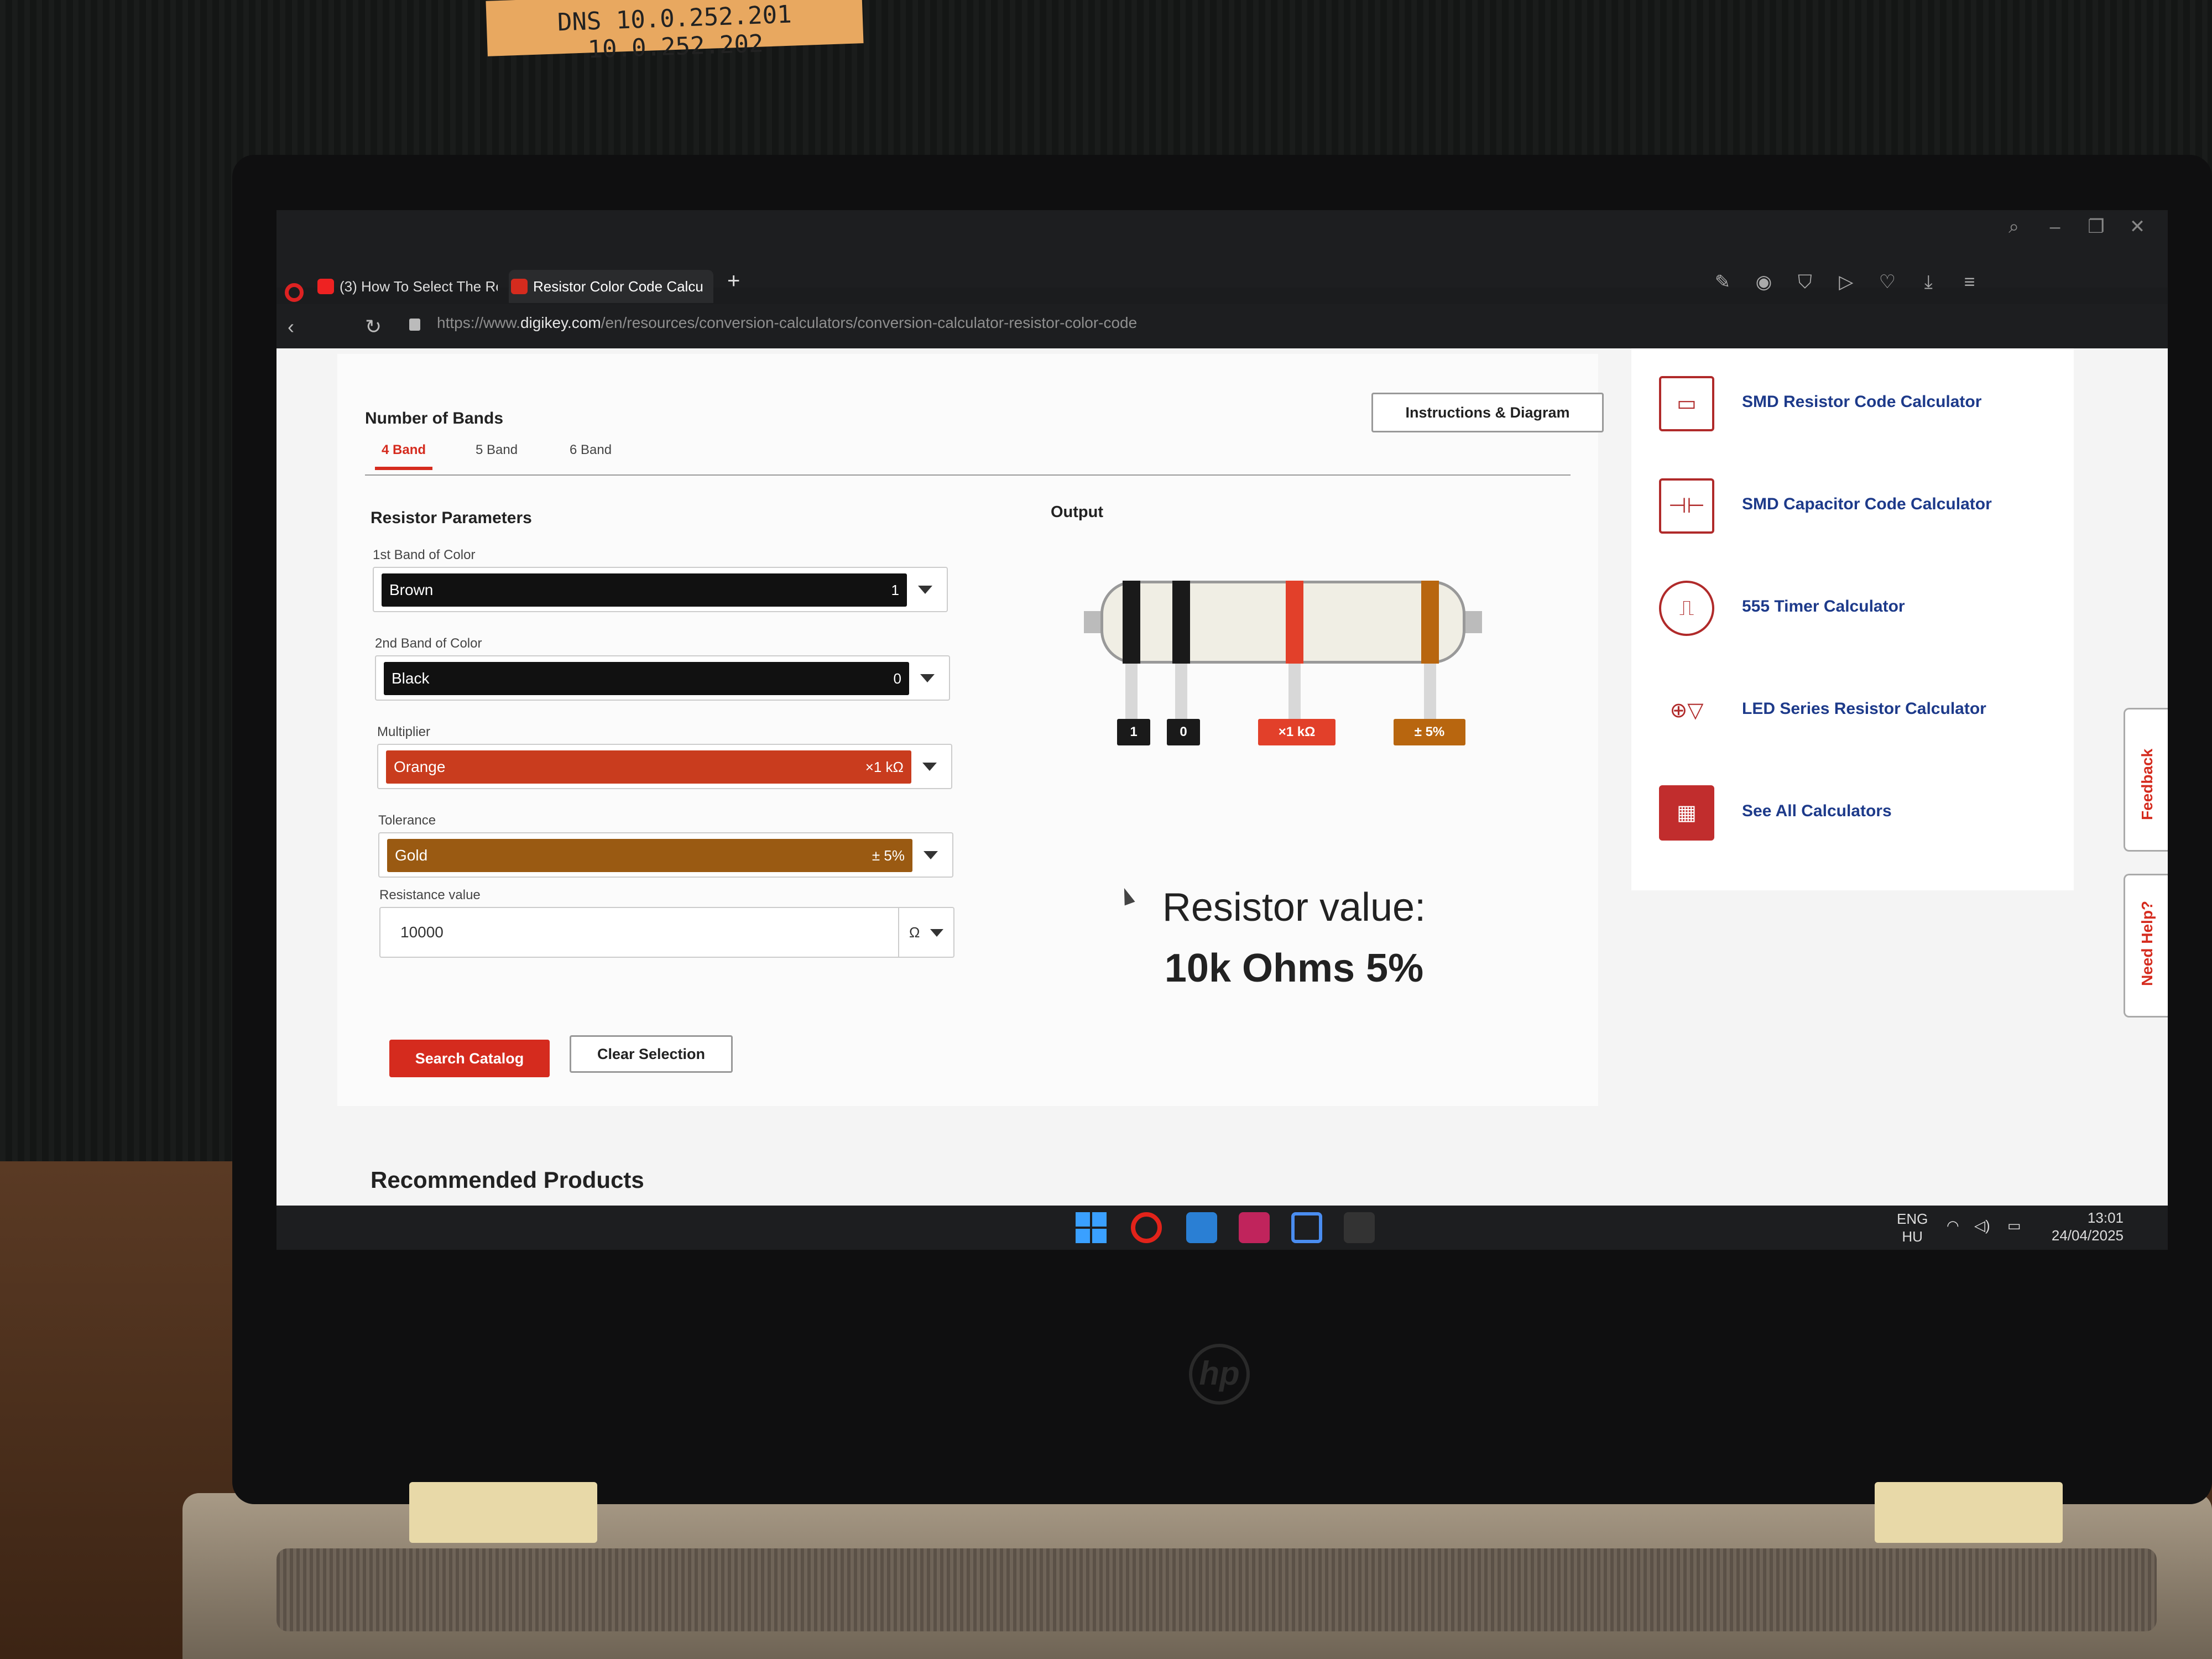  Describe the element at coordinates (1867, 505) in the screenshot. I see `sidebar-link: SMD Capacitor Code Calculator` at that location.